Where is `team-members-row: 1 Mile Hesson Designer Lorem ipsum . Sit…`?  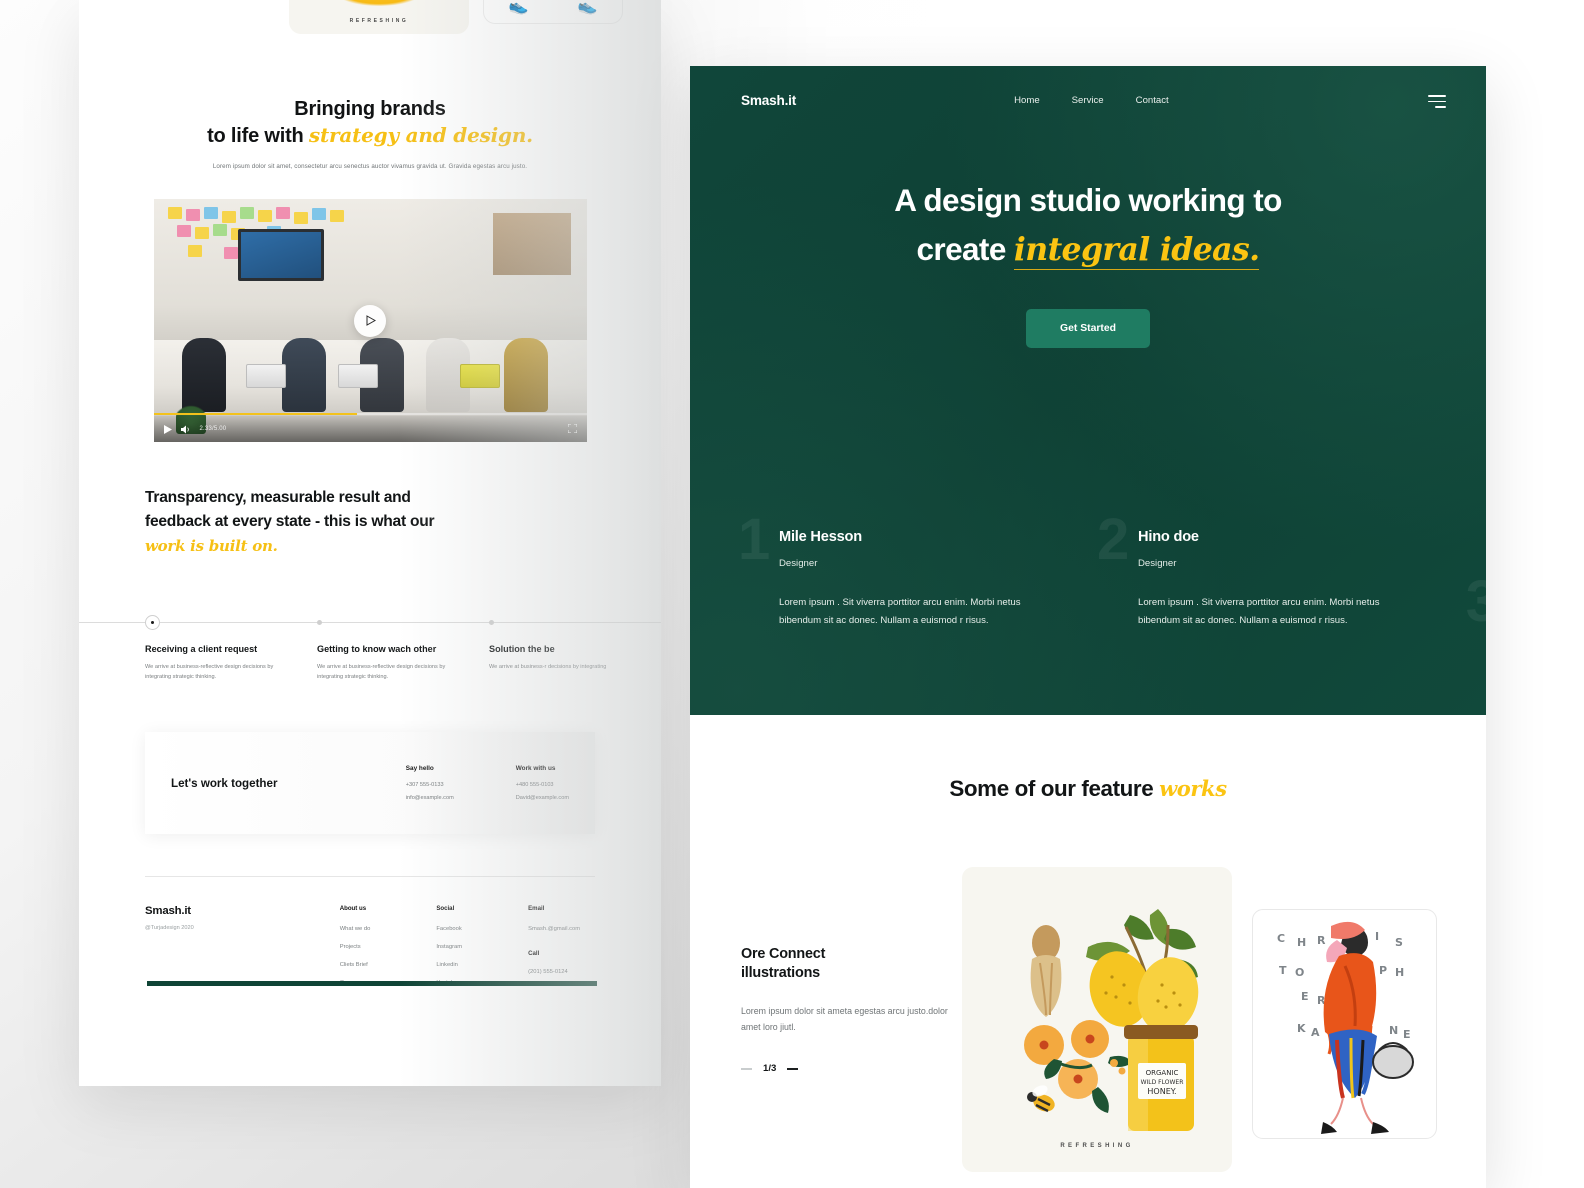
team-members-row: 1 Mile Hesson Designer Lorem ipsum . Sit… is located at coordinates (1088, 612).